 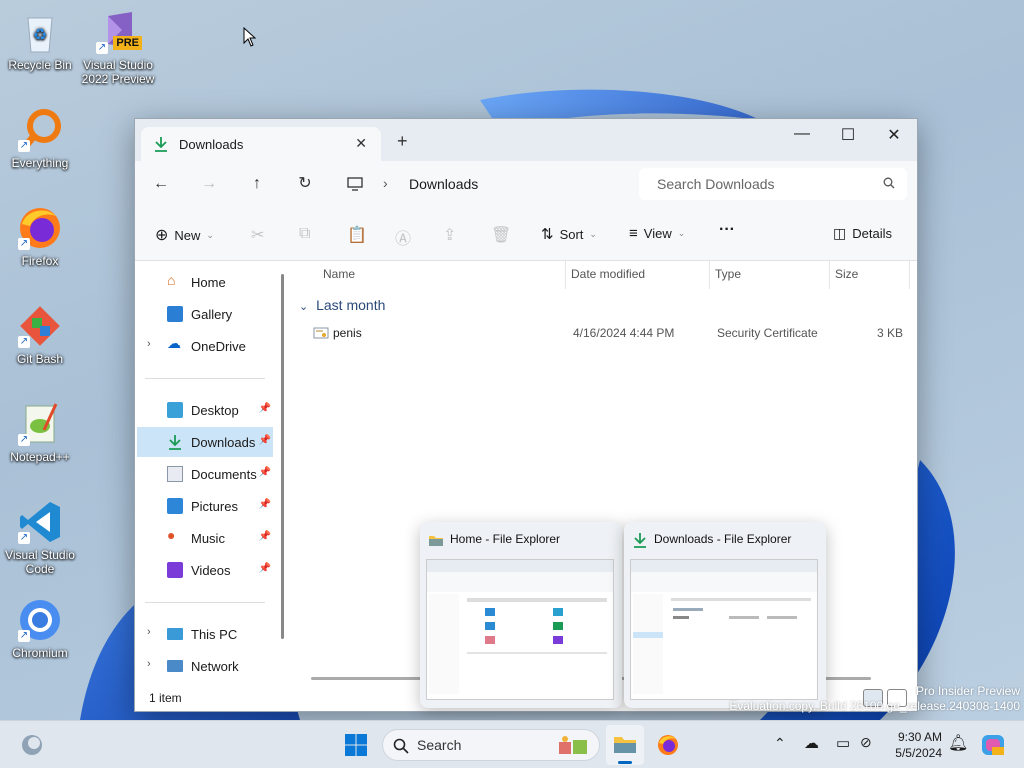 What do you see at coordinates (913, 745) in the screenshot?
I see `system-clock: 9:30 AM 5/5/2024` at bounding box center [913, 745].